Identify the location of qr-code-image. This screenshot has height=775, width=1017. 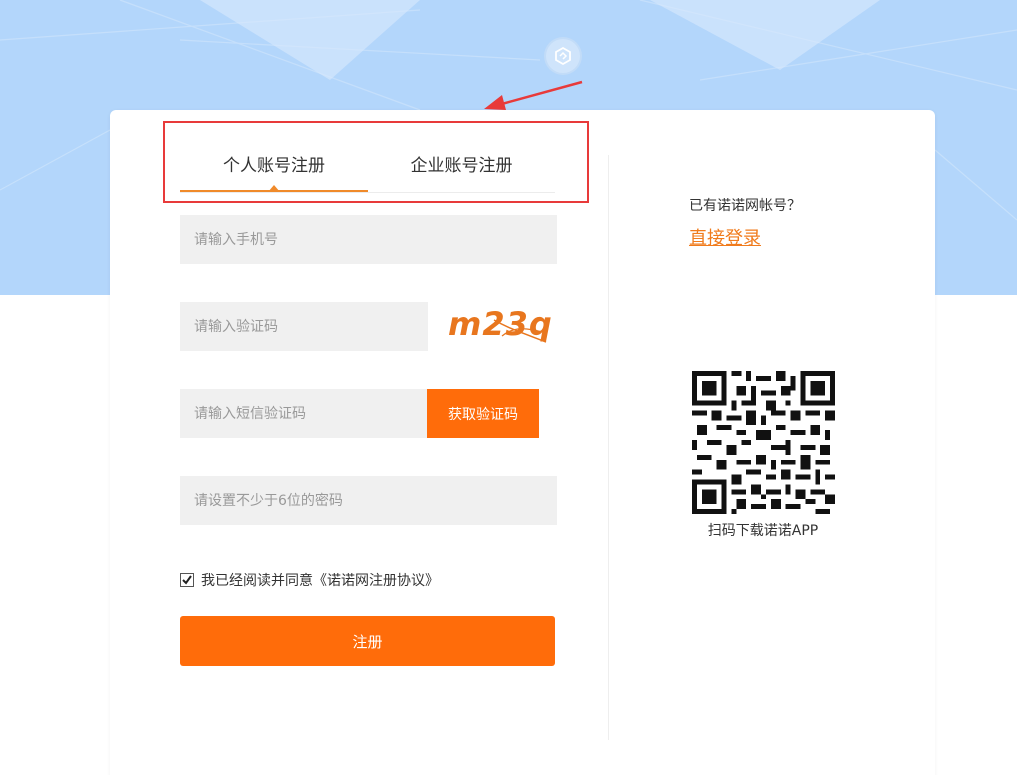
(763, 442).